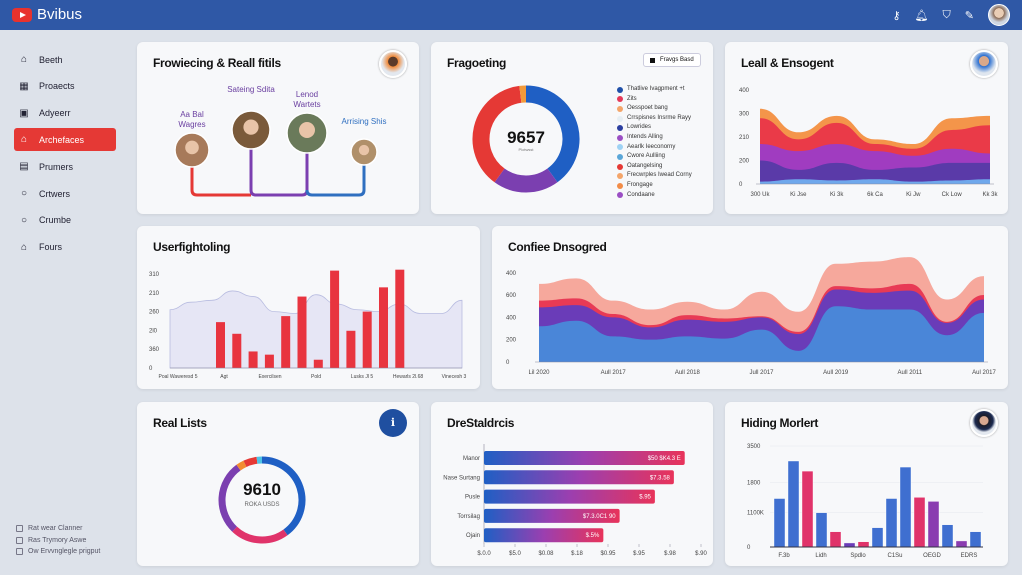 Image resolution: width=1022 pixels, height=575 pixels. What do you see at coordinates (755, 514) in the screenshot?
I see `y-tick-label: 1100K` at bounding box center [755, 514].